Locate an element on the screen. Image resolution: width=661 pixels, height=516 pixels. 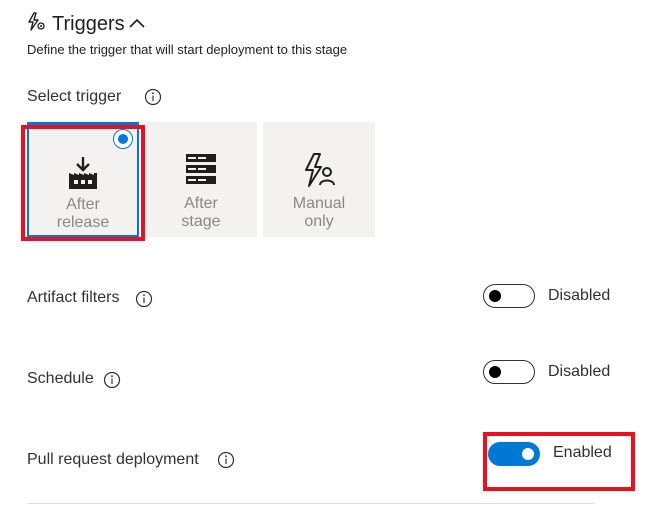
schedule-label: Schedule is located at coordinates (60, 378).